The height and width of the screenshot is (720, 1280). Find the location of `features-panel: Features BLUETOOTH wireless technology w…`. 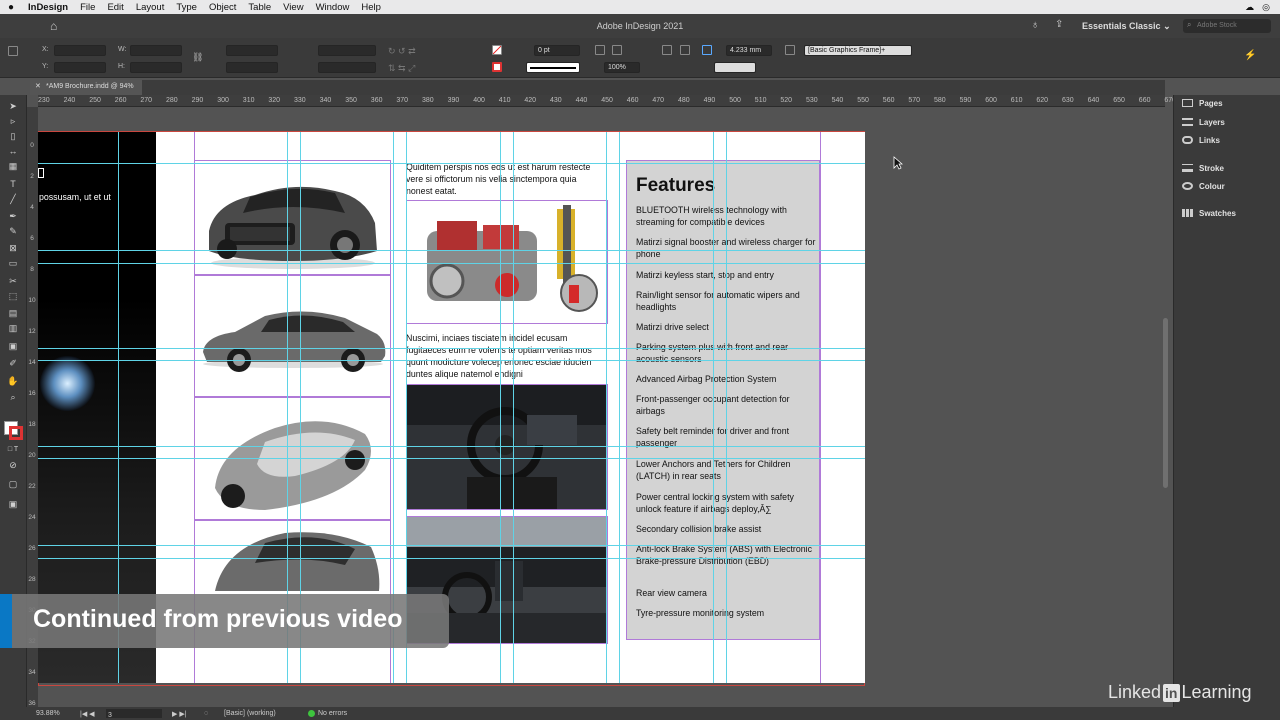

features-panel: Features BLUETOOTH wireless technology w… is located at coordinates (723, 400).